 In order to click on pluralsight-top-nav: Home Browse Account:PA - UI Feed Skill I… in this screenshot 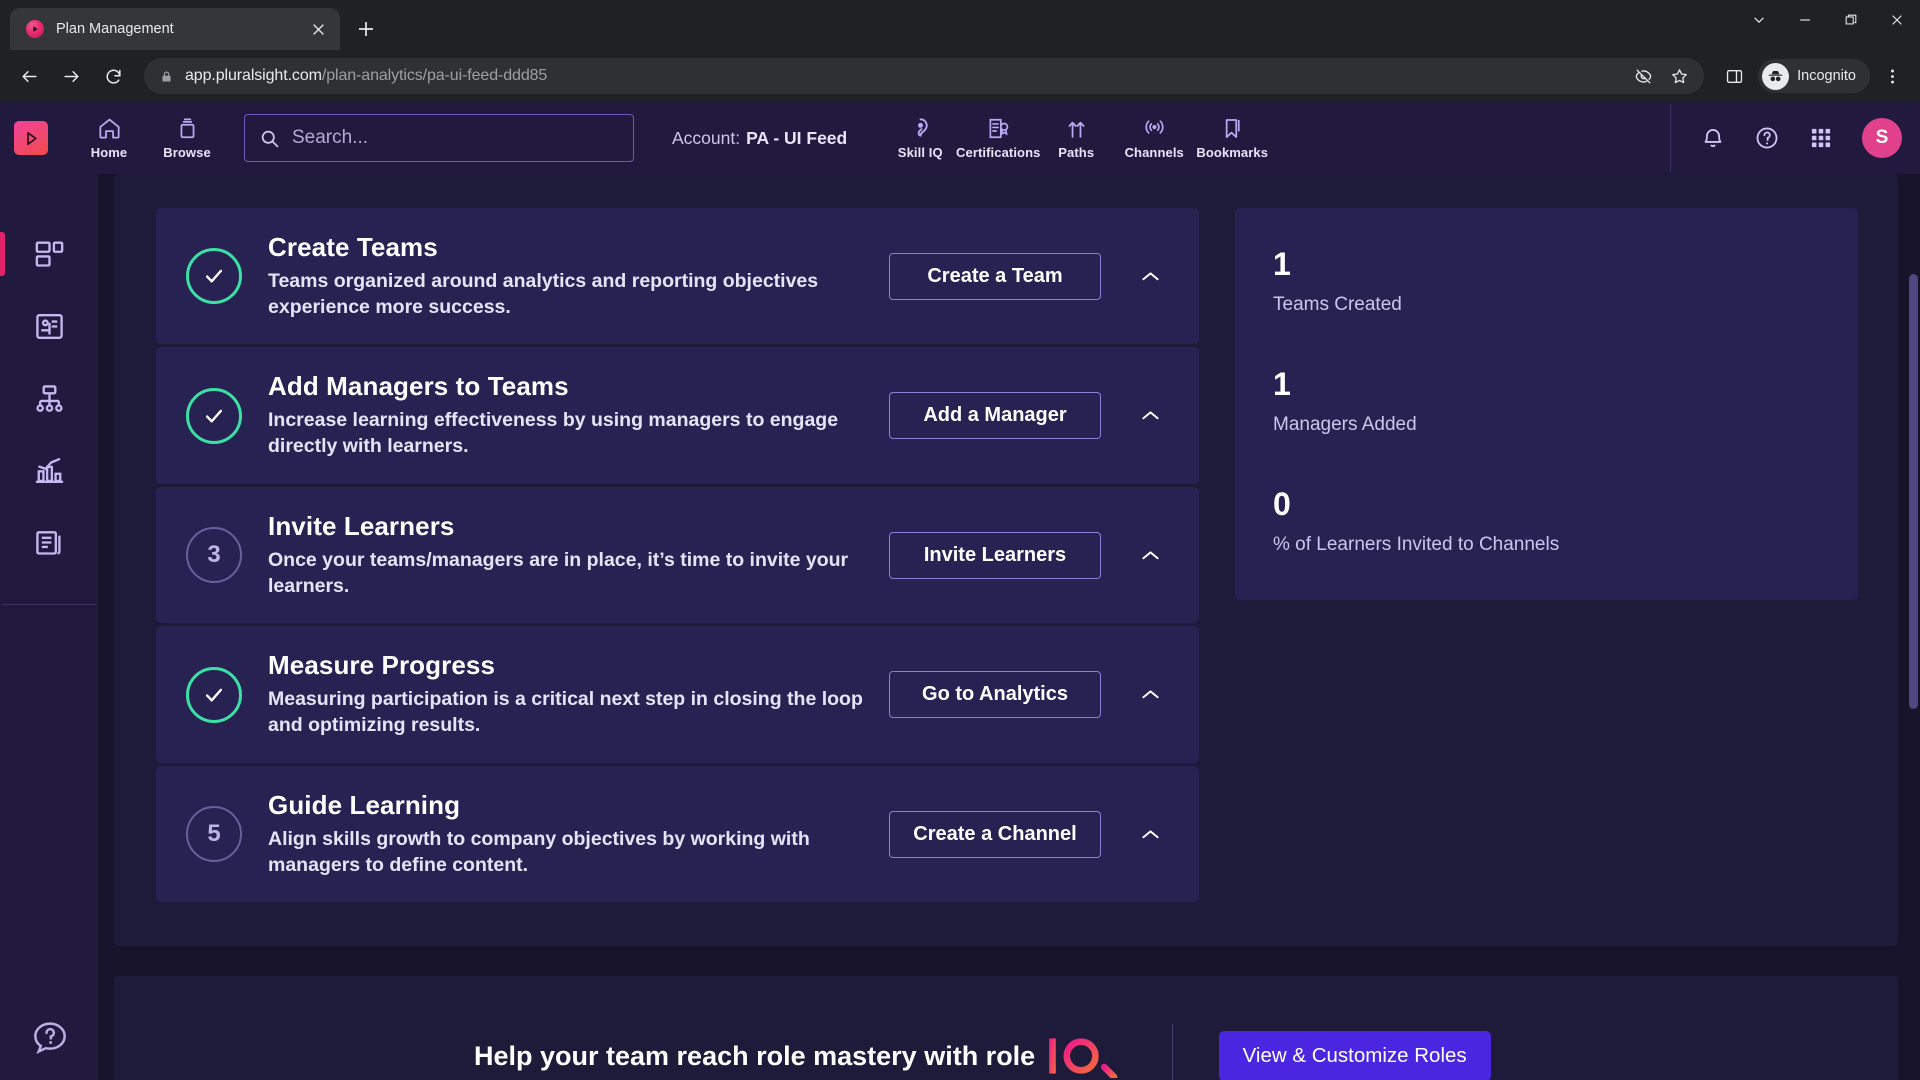, I will do `click(960, 138)`.